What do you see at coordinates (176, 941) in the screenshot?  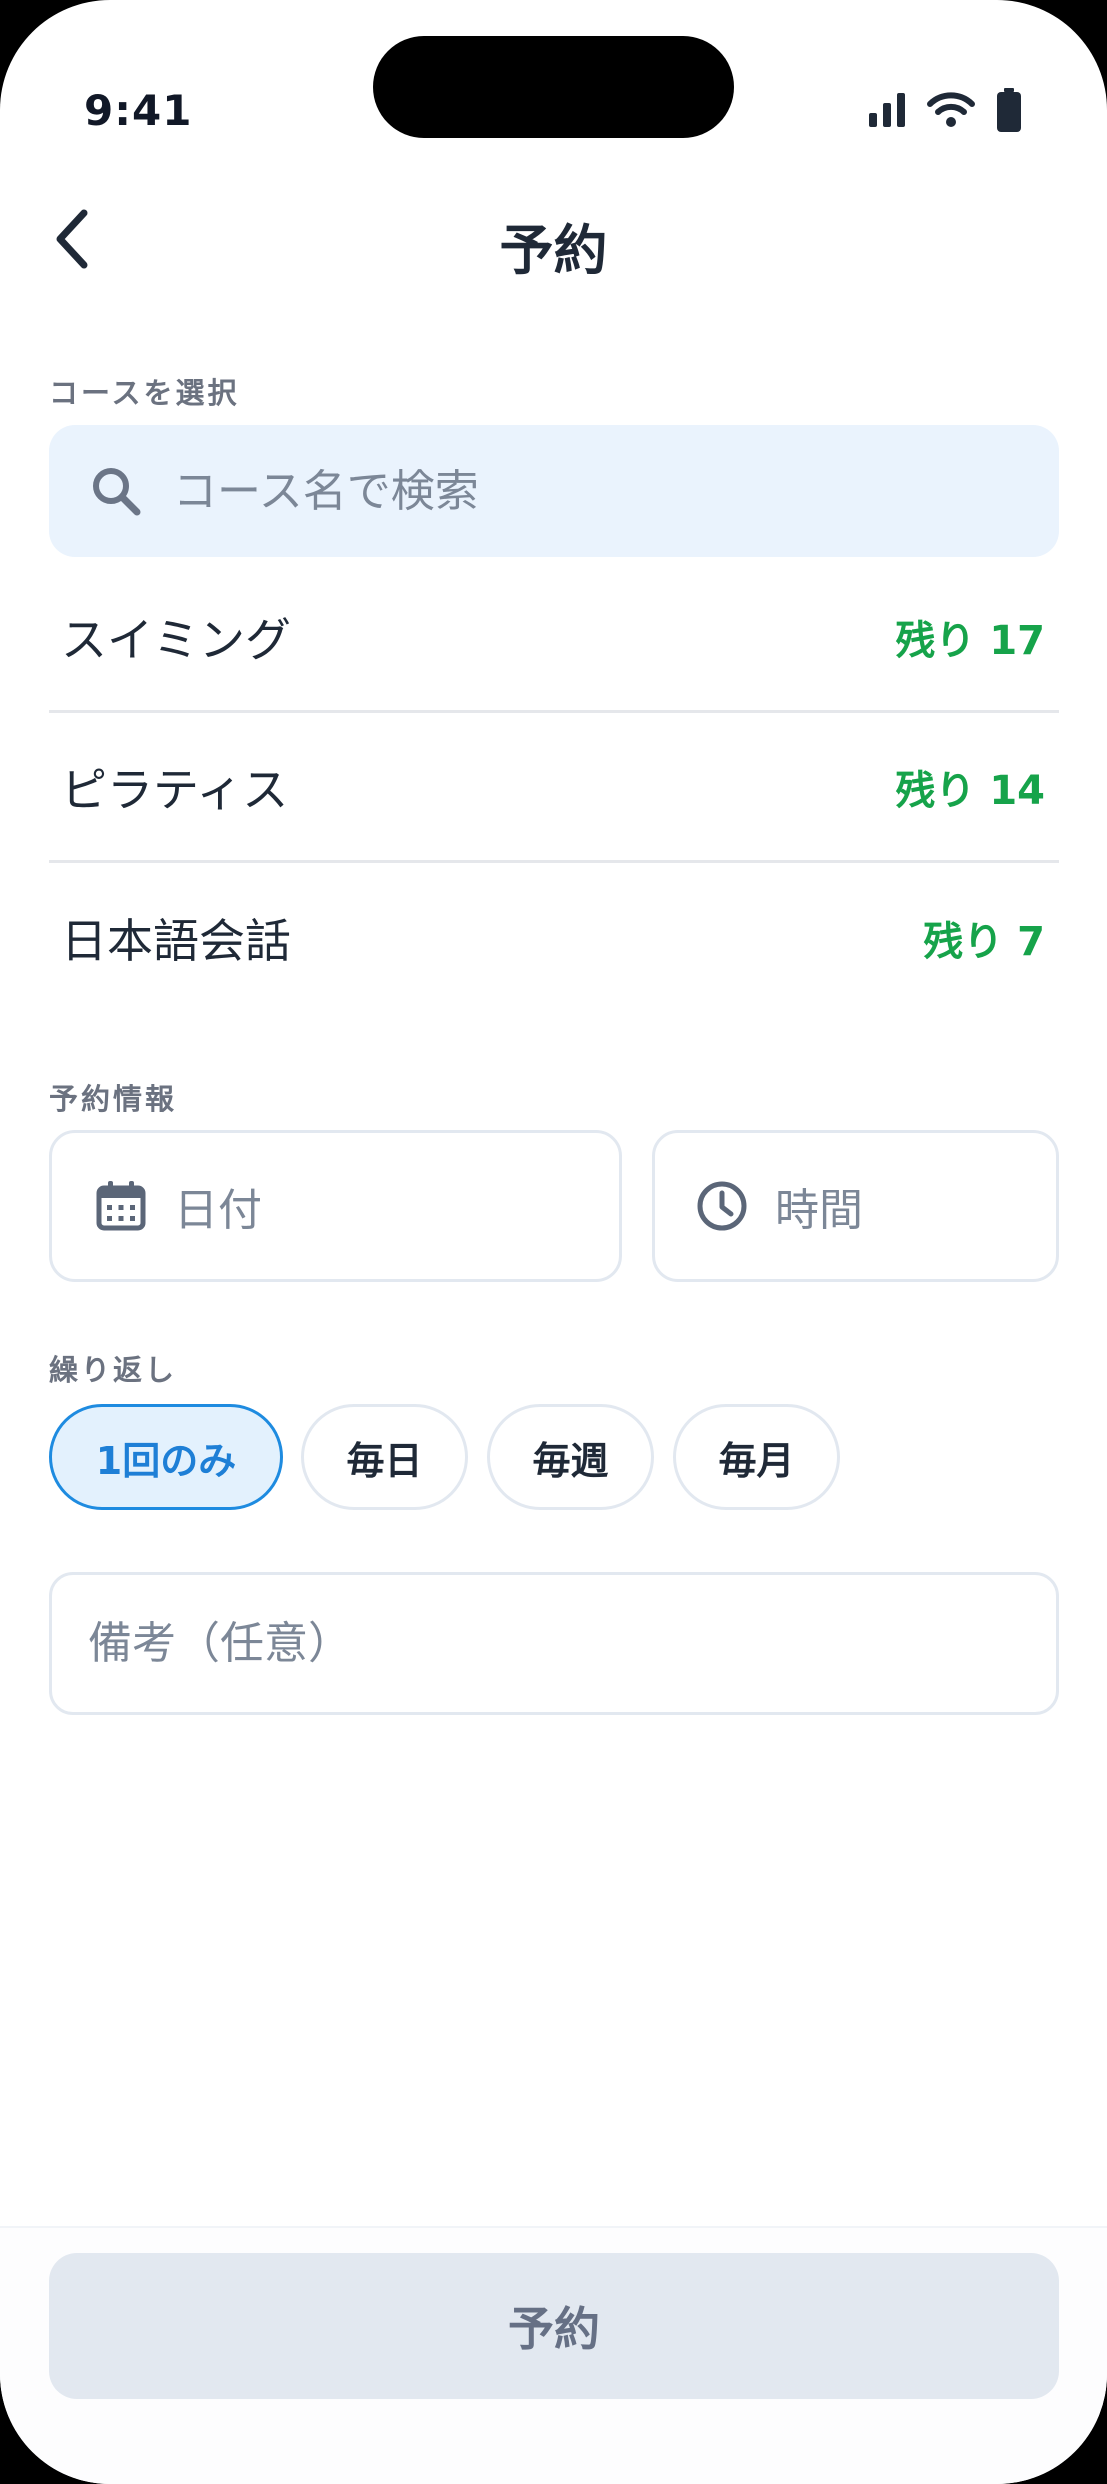 I see `course-name: 日本語会話` at bounding box center [176, 941].